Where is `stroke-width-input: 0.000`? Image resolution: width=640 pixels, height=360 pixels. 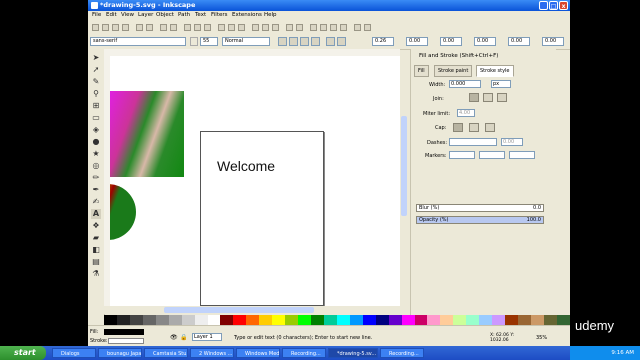 stroke-width-input: 0.000 is located at coordinates (465, 84).